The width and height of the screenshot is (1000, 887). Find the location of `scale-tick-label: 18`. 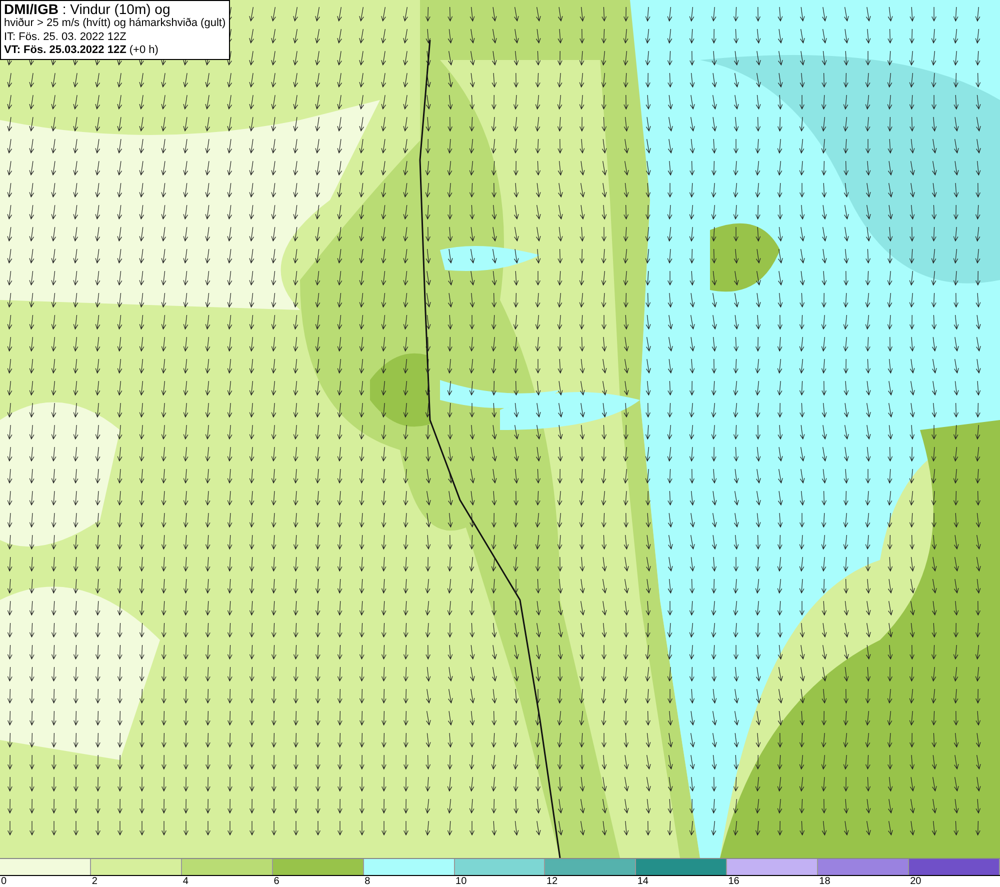

scale-tick-label: 18 is located at coordinates (824, 881).